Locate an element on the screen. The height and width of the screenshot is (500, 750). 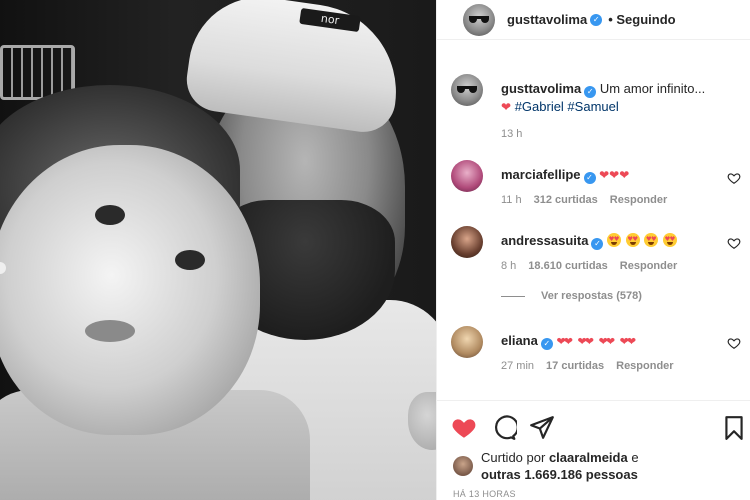
comment-text: ❤❤❤ is located at coordinates (614, 175).